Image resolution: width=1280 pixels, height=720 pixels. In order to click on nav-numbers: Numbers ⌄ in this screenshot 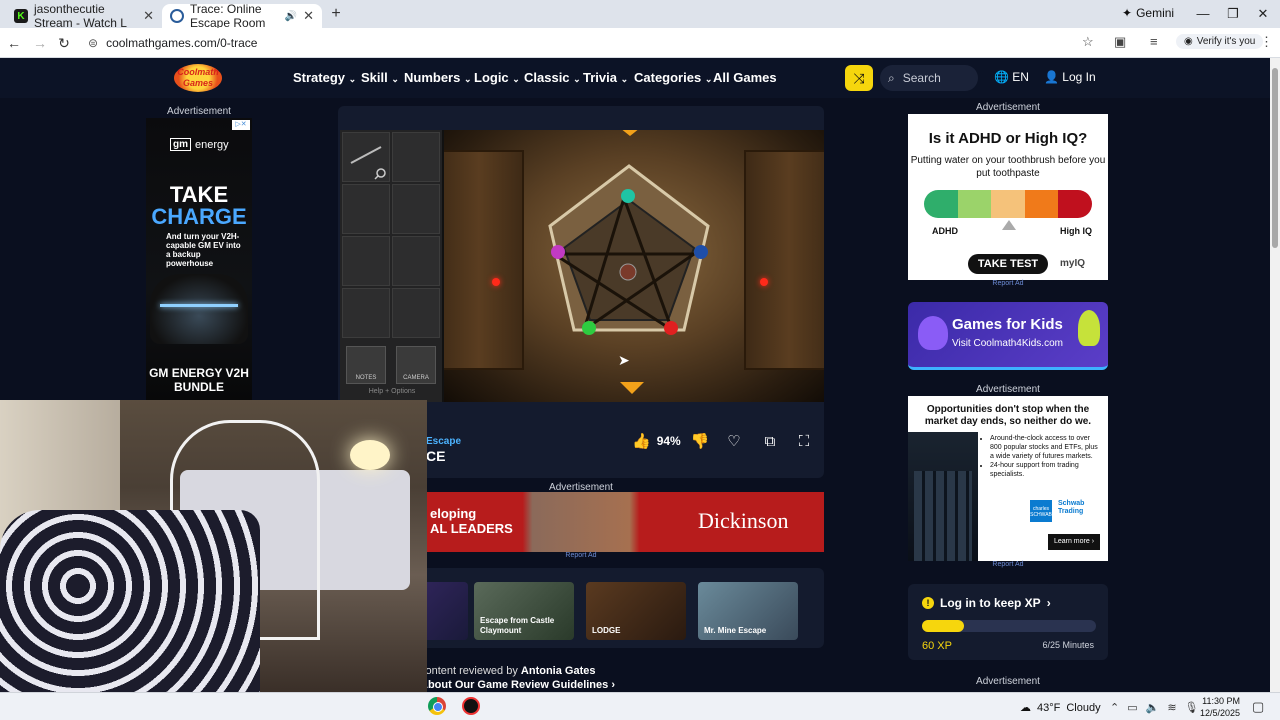, I will do `click(438, 77)`.